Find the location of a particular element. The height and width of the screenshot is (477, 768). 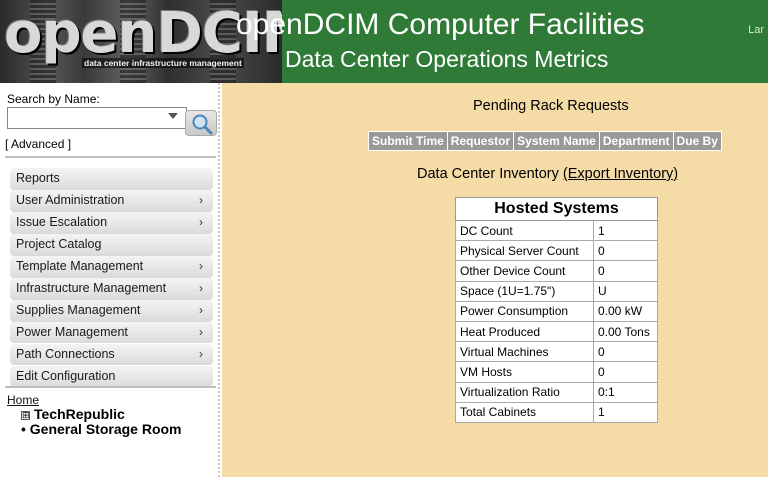

table-row: DC Count 1 is located at coordinates (556, 230).